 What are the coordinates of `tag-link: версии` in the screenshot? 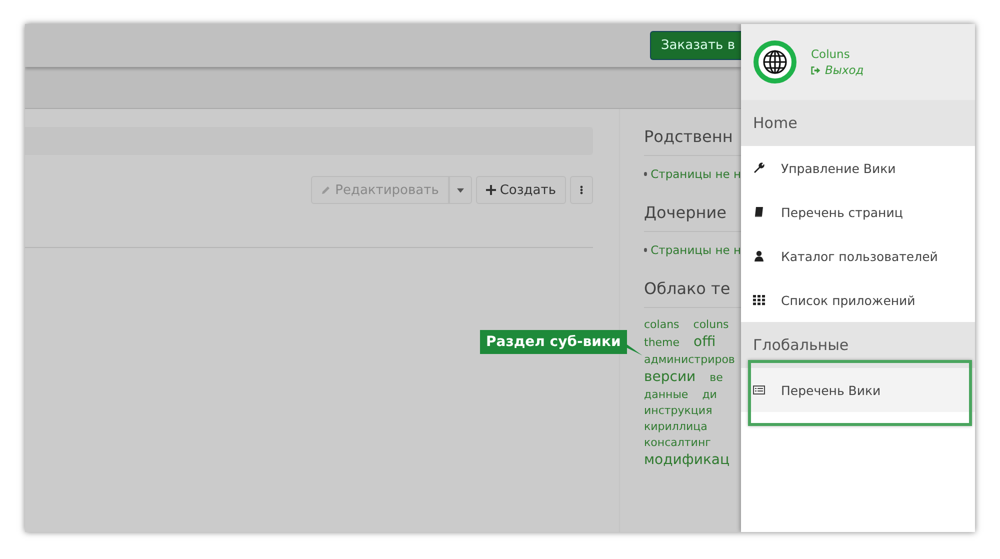 It's located at (670, 377).